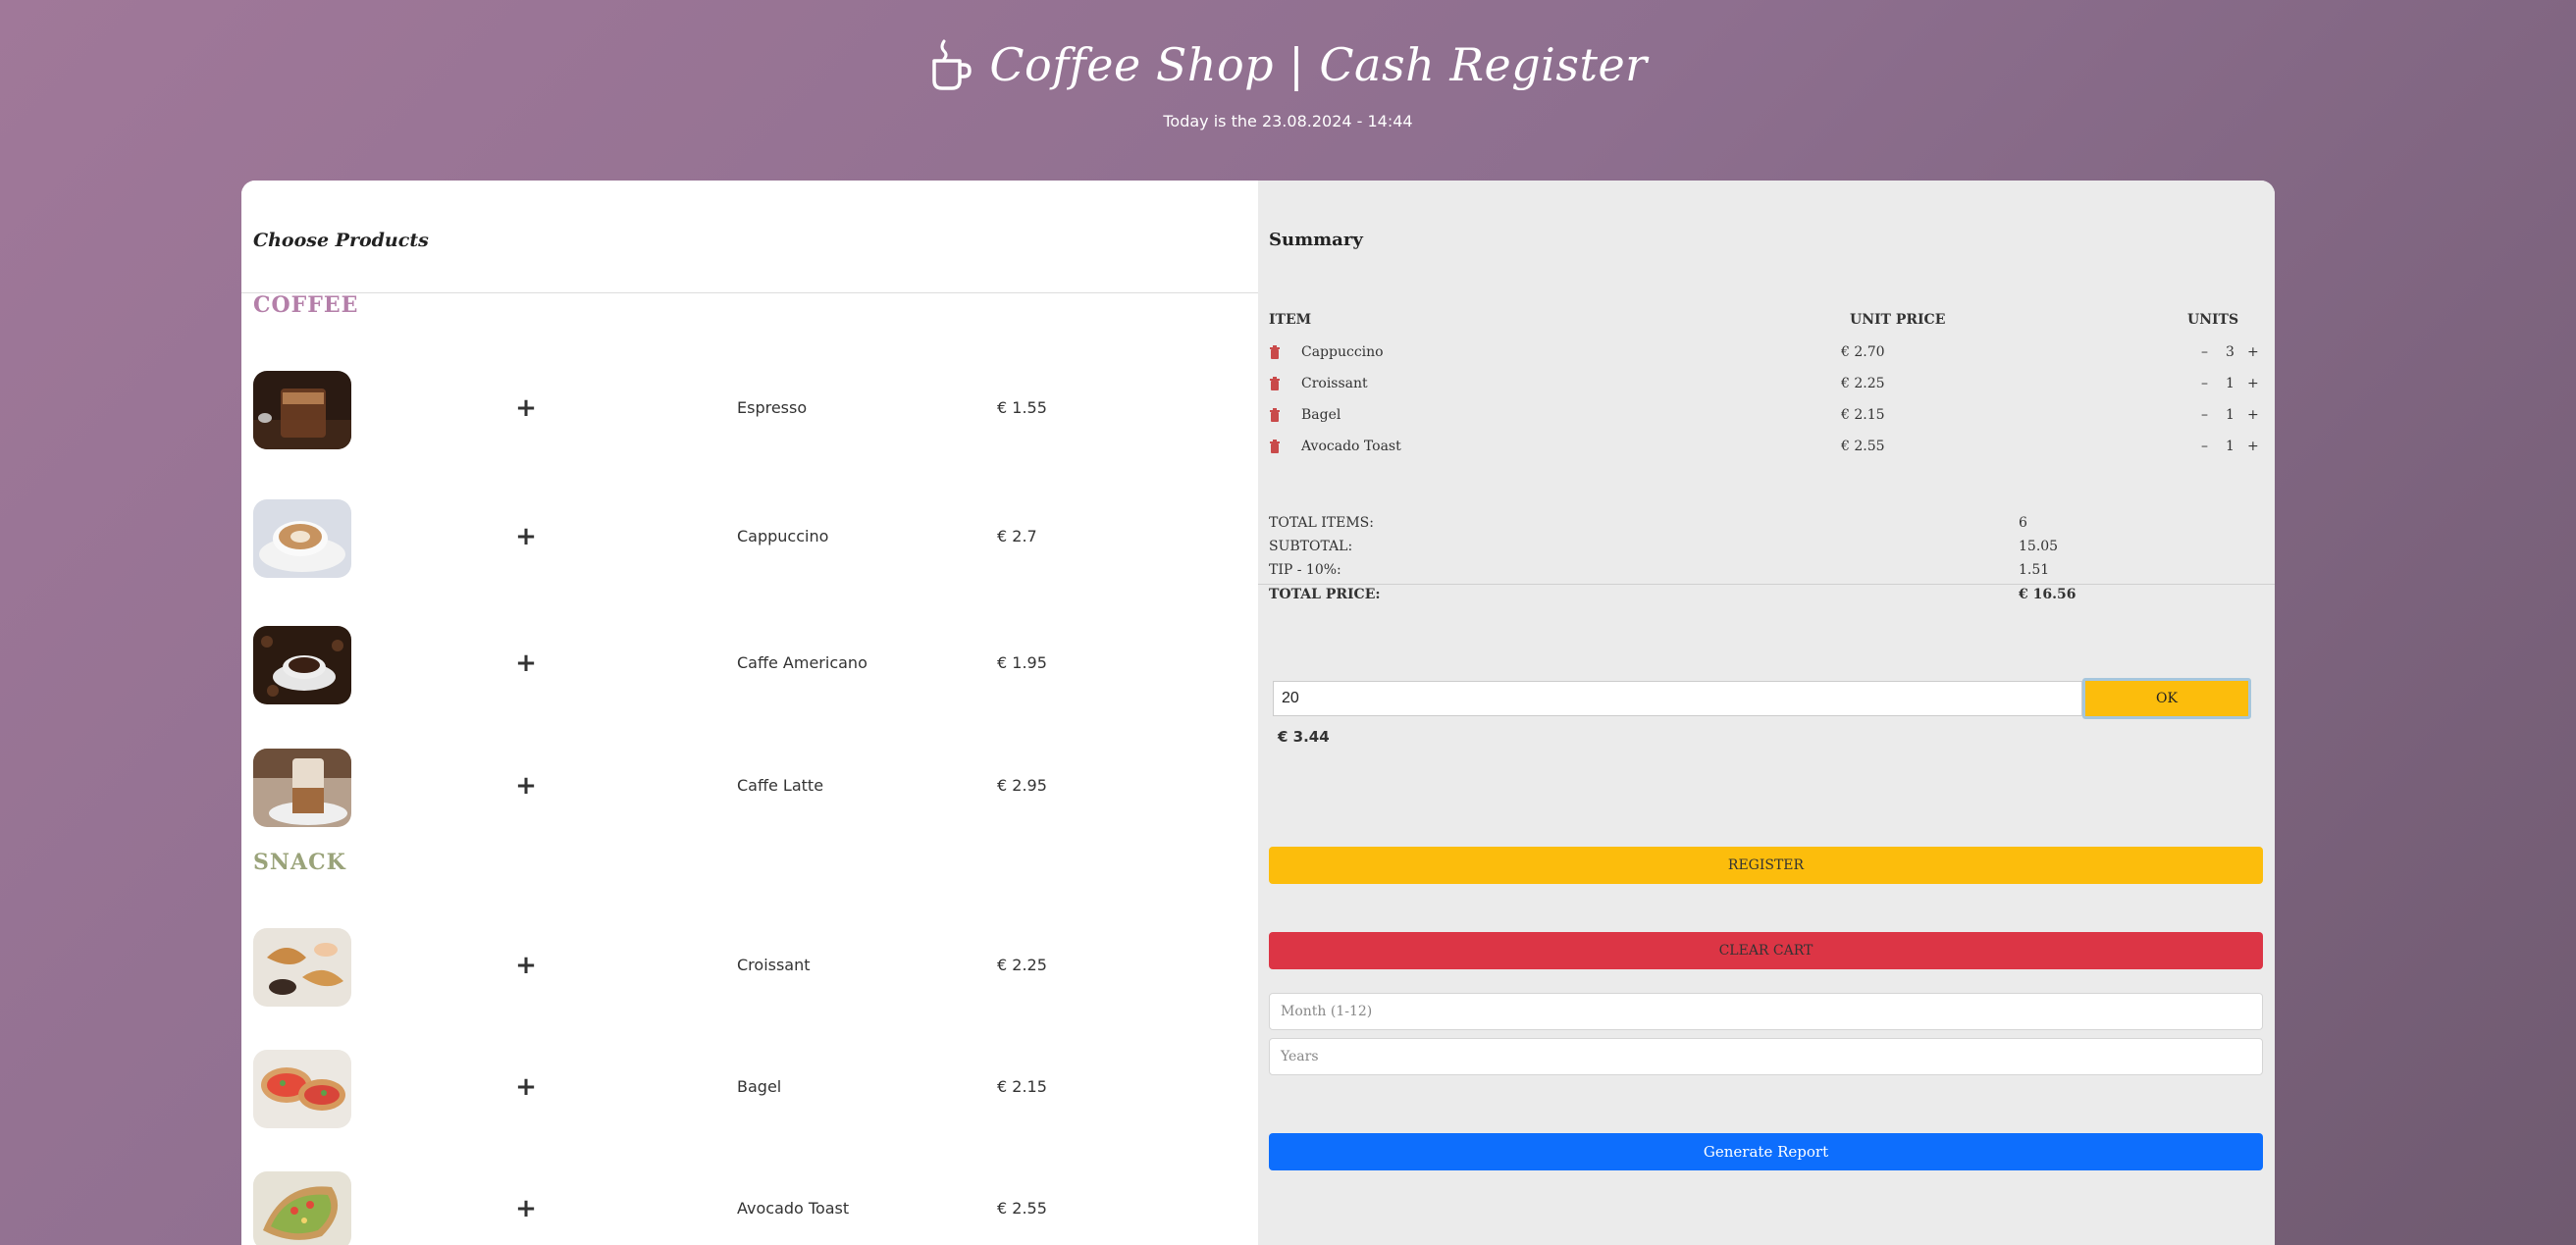 The image size is (2576, 1245). Describe the element at coordinates (2034, 570) in the screenshot. I see `tip-value: 1.51` at that location.